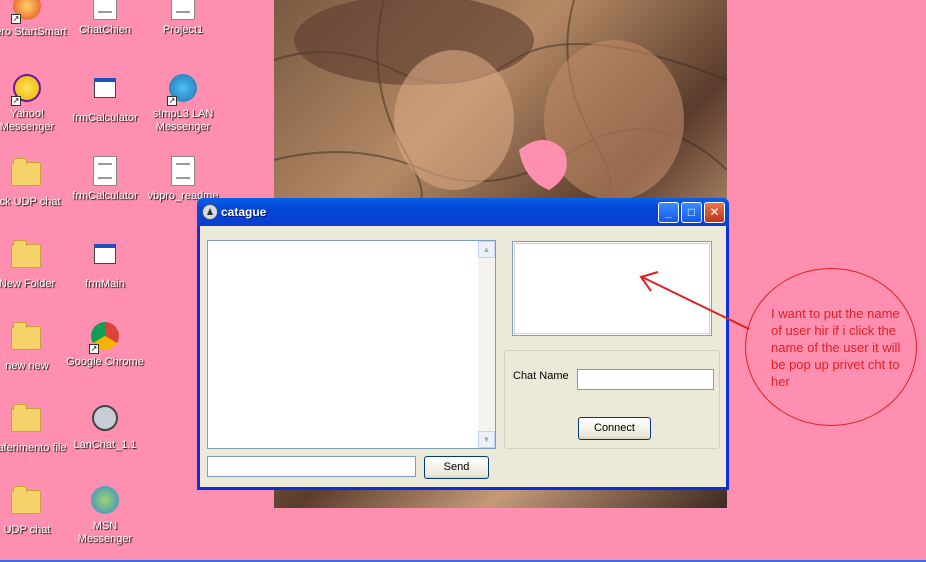 The height and width of the screenshot is (562, 926). I want to click on desktop-icon: Traferimento file, so click(33, 428).